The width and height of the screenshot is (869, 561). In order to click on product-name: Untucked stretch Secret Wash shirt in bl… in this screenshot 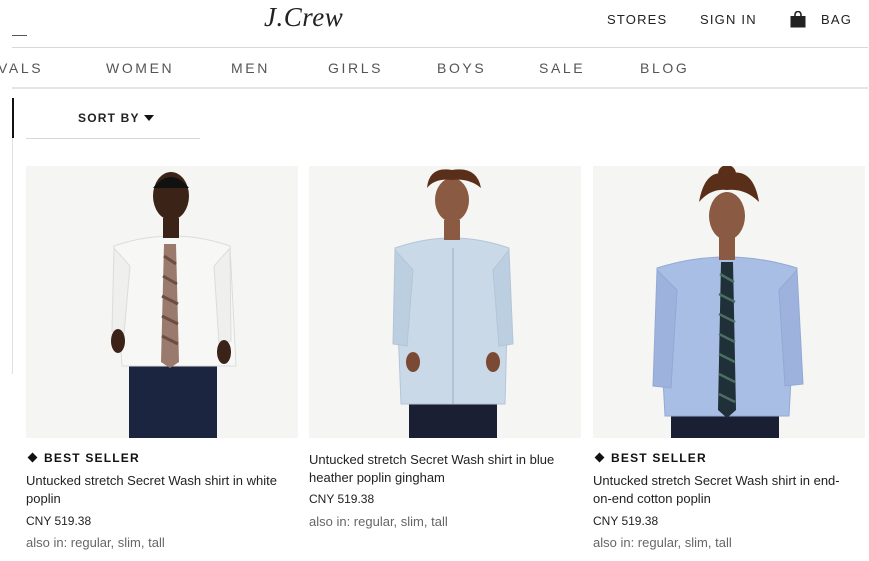, I will do `click(440, 469)`.